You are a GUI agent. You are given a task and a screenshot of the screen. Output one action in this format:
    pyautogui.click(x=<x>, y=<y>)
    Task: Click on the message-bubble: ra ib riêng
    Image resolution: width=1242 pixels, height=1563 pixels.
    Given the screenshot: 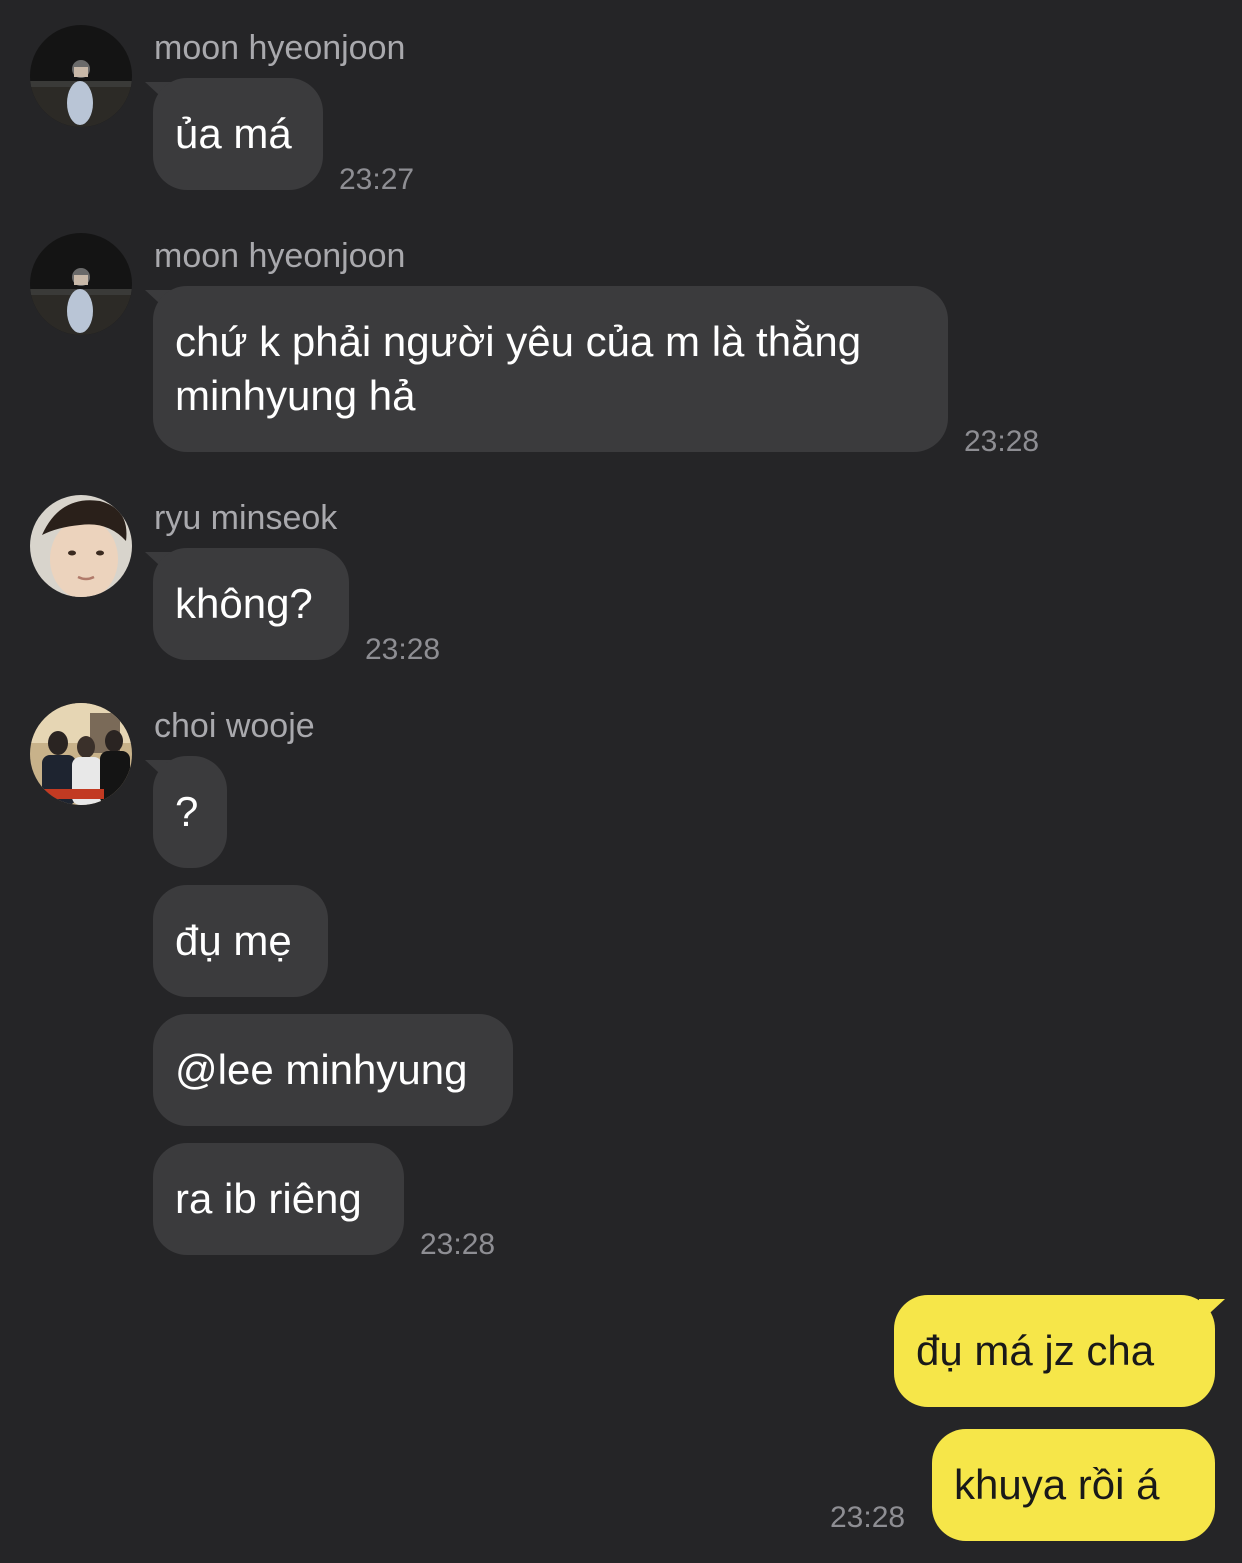 What is the action you would take?
    pyautogui.click(x=278, y=1199)
    